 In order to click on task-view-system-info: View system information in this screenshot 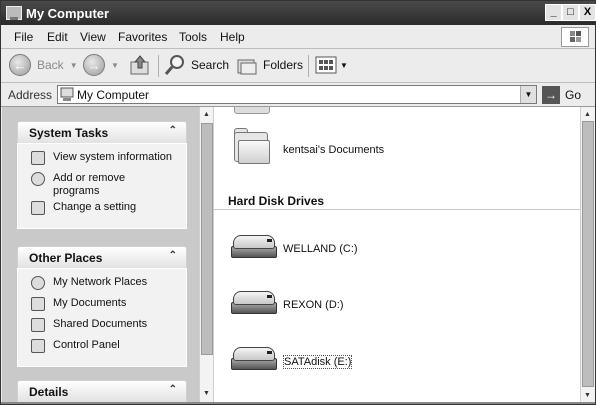, I will do `click(102, 160)`.